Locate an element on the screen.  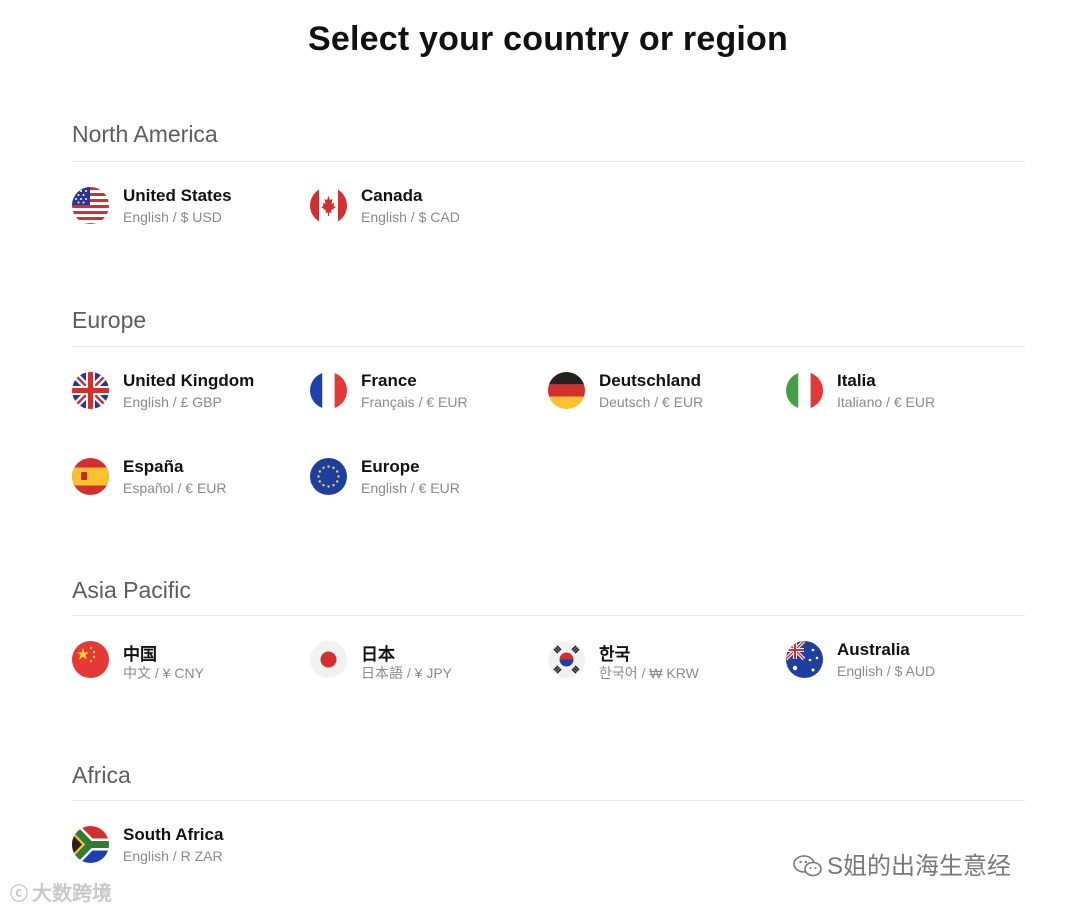
country-name: Italia is located at coordinates (856, 380).